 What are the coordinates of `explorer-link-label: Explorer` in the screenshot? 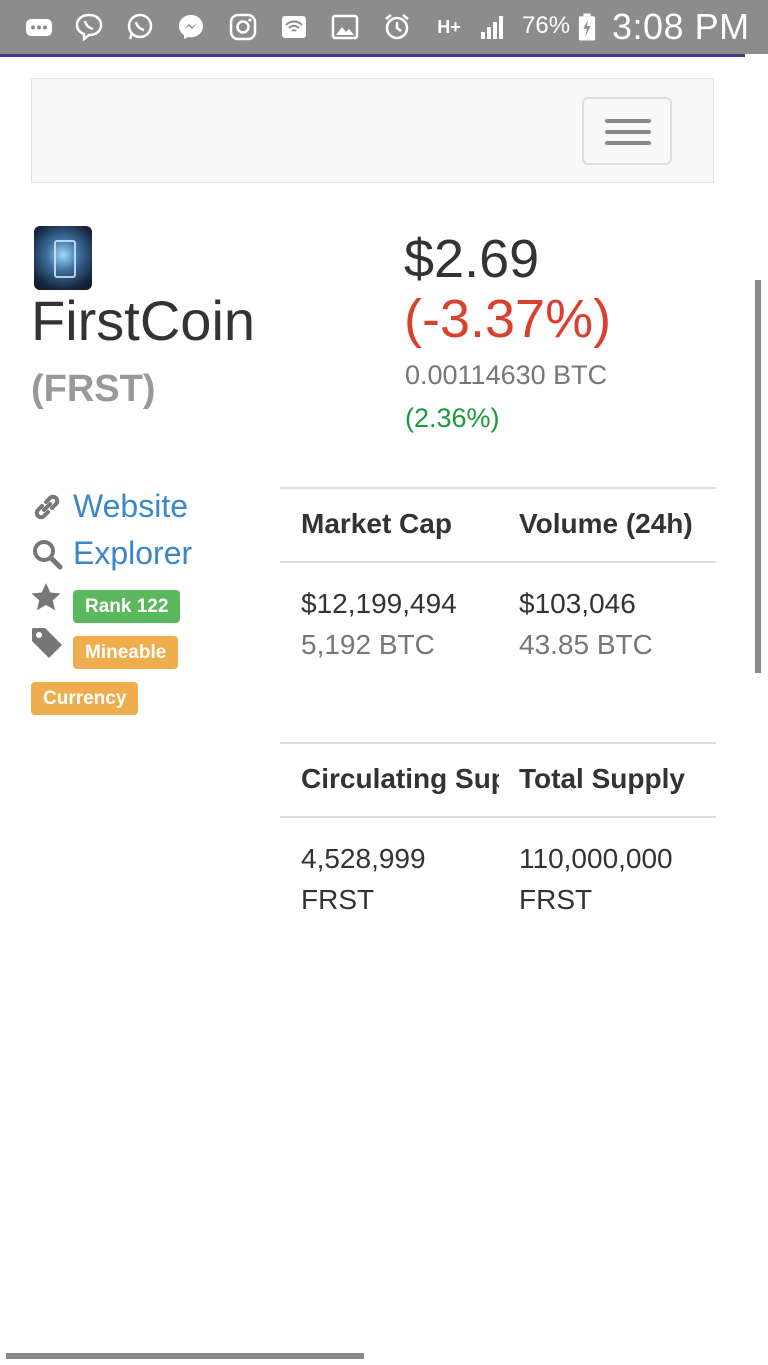 It's located at (132, 553).